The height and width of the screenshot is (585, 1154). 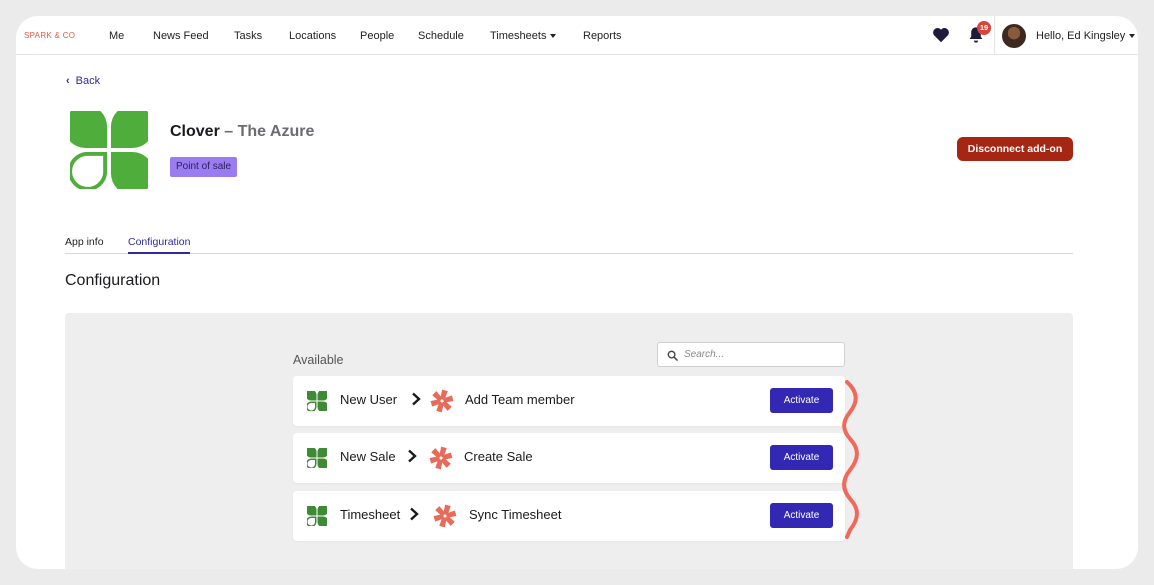 I want to click on nav-item-schedule: Schedule, so click(x=441, y=36).